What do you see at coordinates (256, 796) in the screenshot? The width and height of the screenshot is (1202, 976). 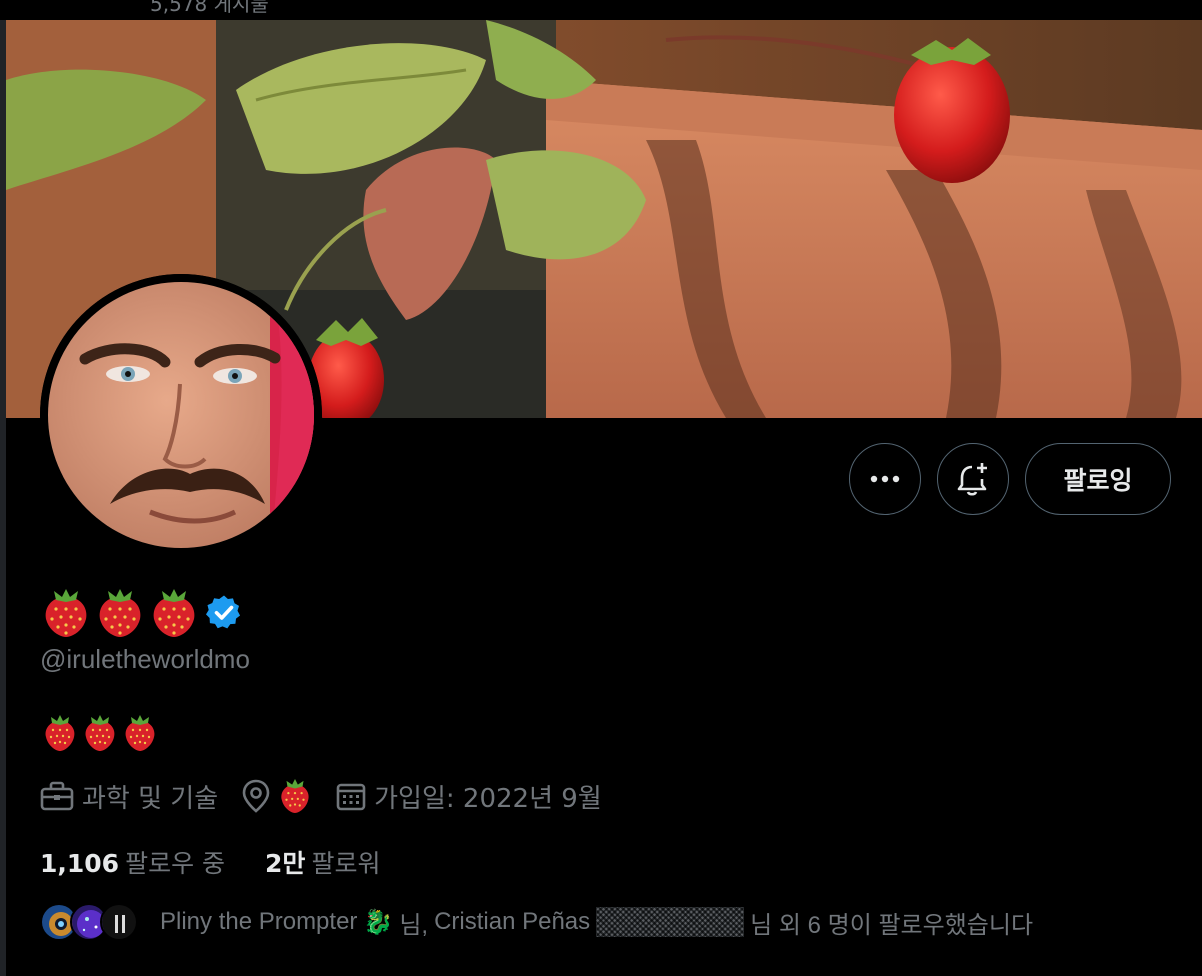 I see `location-pin-icon` at bounding box center [256, 796].